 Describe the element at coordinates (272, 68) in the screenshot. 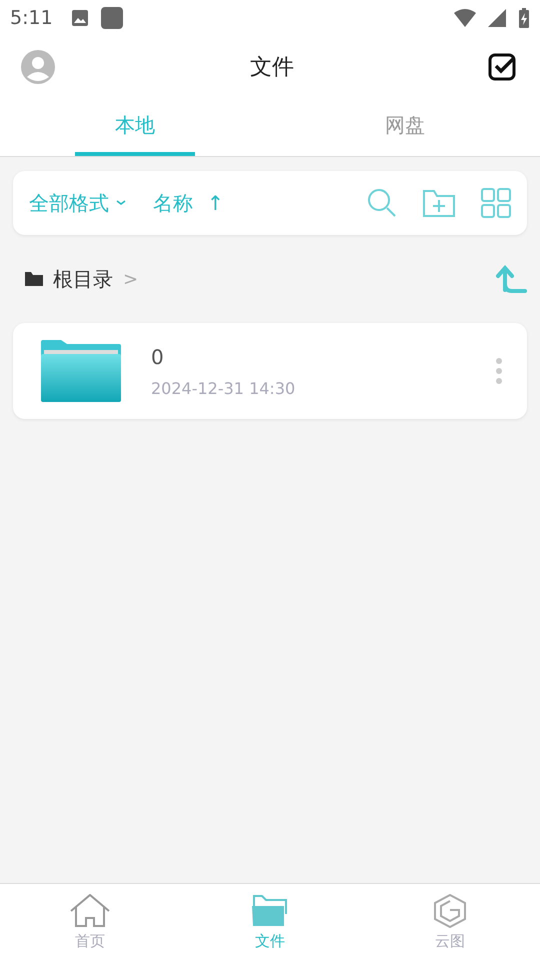

I see `page-title: 文件` at that location.